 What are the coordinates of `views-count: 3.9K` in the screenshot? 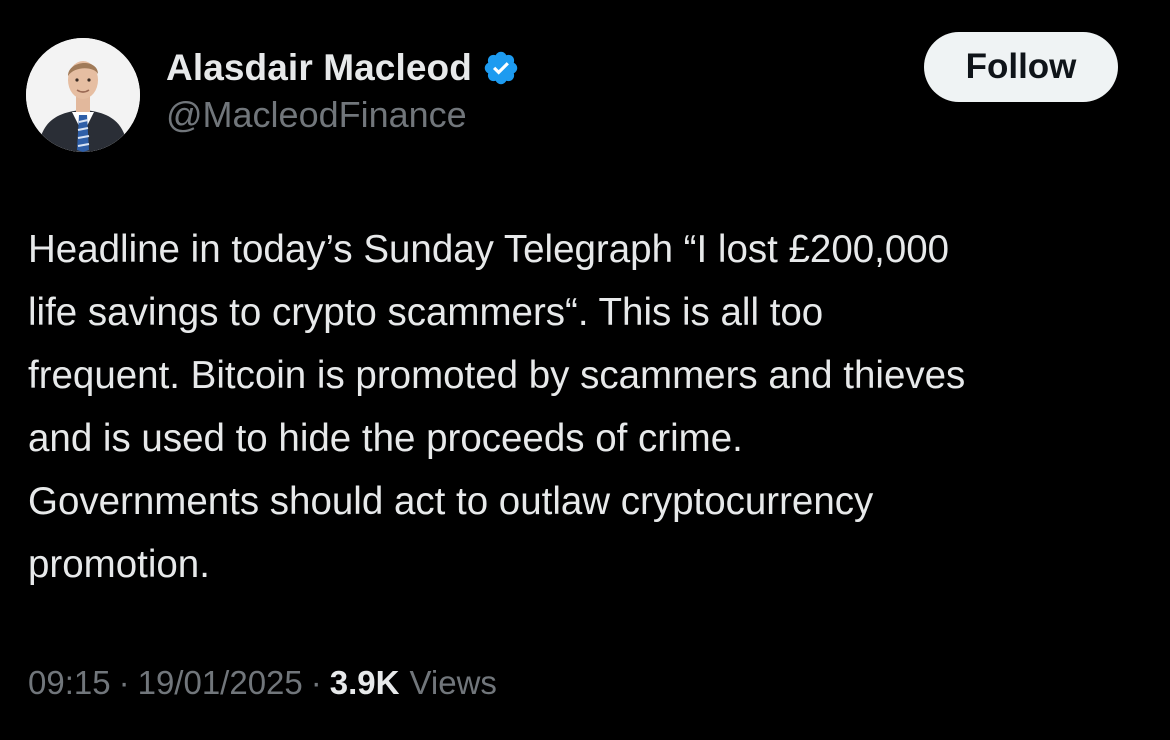 It's located at (365, 683).